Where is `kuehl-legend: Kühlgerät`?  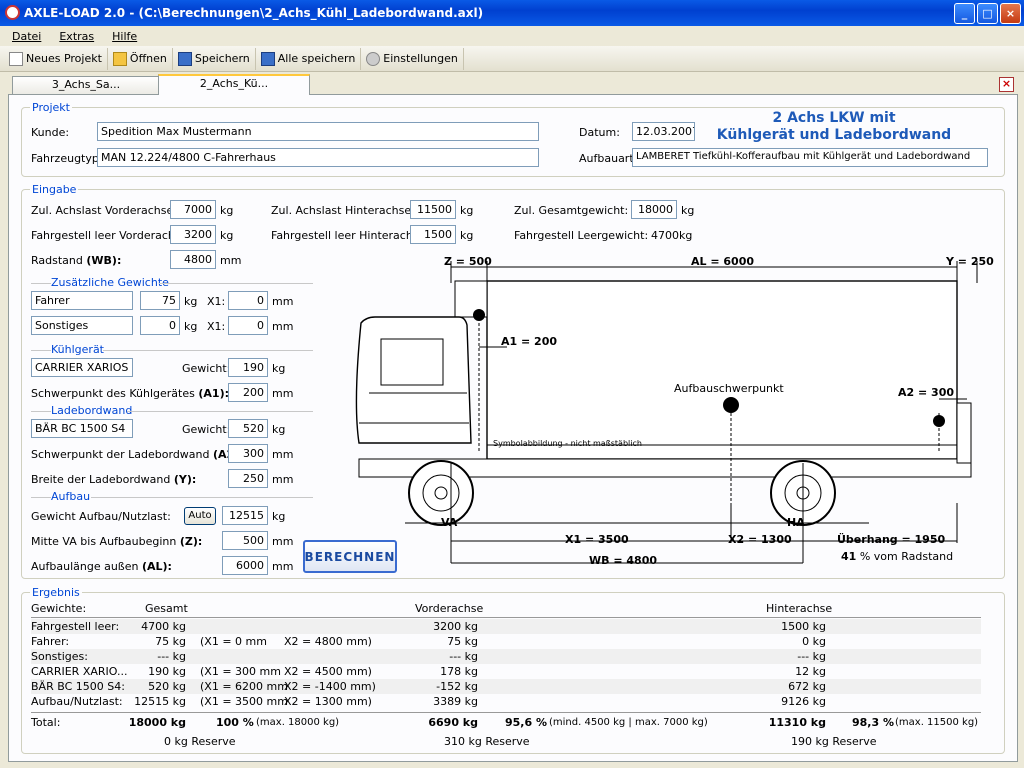 kuehl-legend: Kühlgerät is located at coordinates (77, 349).